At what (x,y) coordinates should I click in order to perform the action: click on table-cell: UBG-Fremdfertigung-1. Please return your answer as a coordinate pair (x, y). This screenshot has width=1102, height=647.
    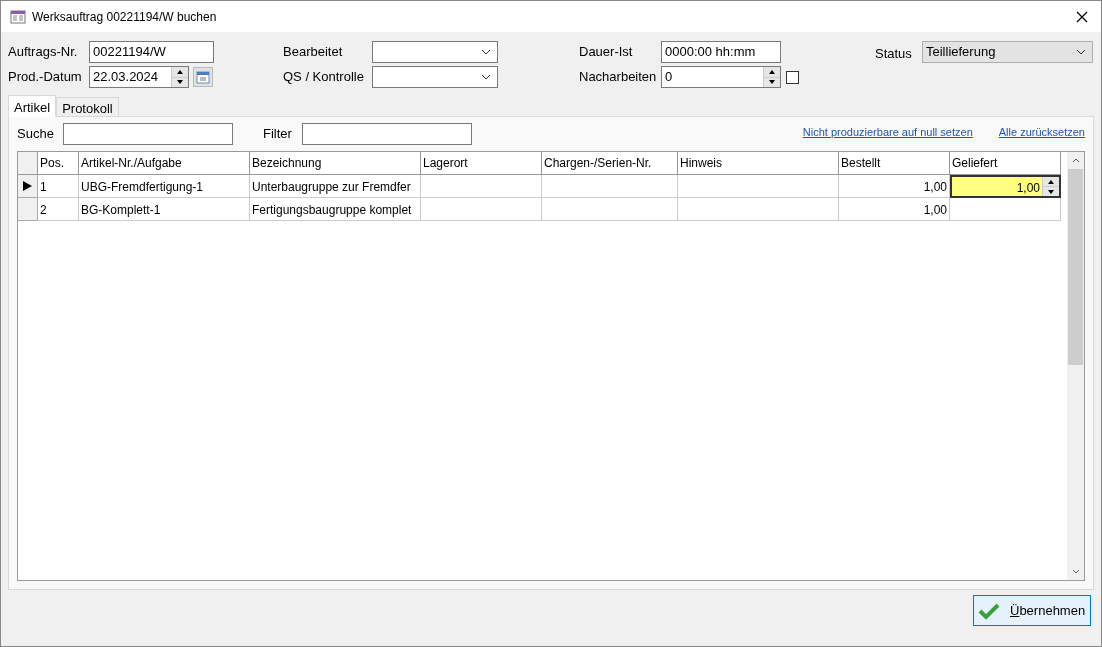
    Looking at the image, I should click on (164, 186).